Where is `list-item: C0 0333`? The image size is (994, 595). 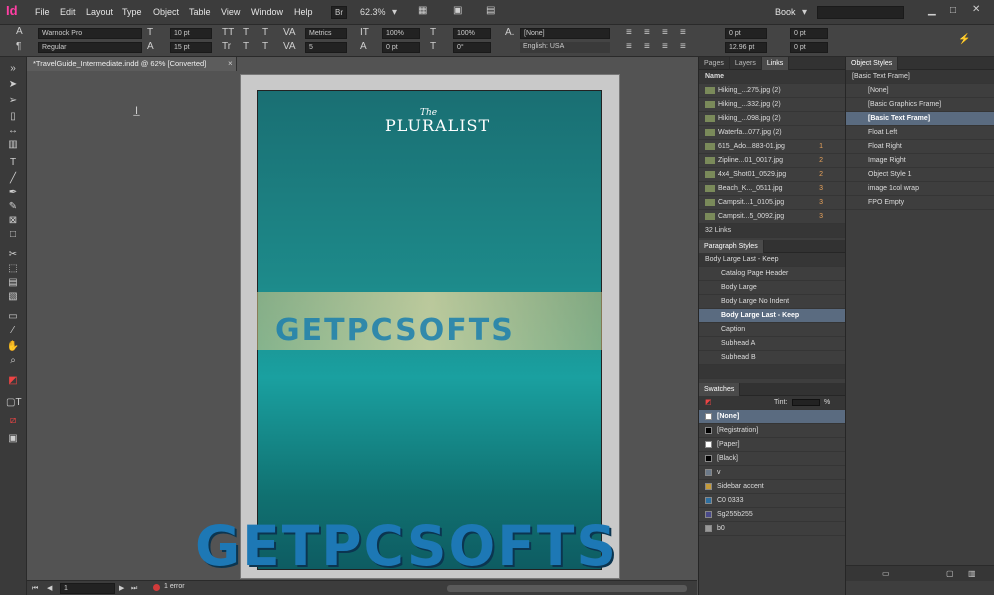 list-item: C0 0333 is located at coordinates (772, 501).